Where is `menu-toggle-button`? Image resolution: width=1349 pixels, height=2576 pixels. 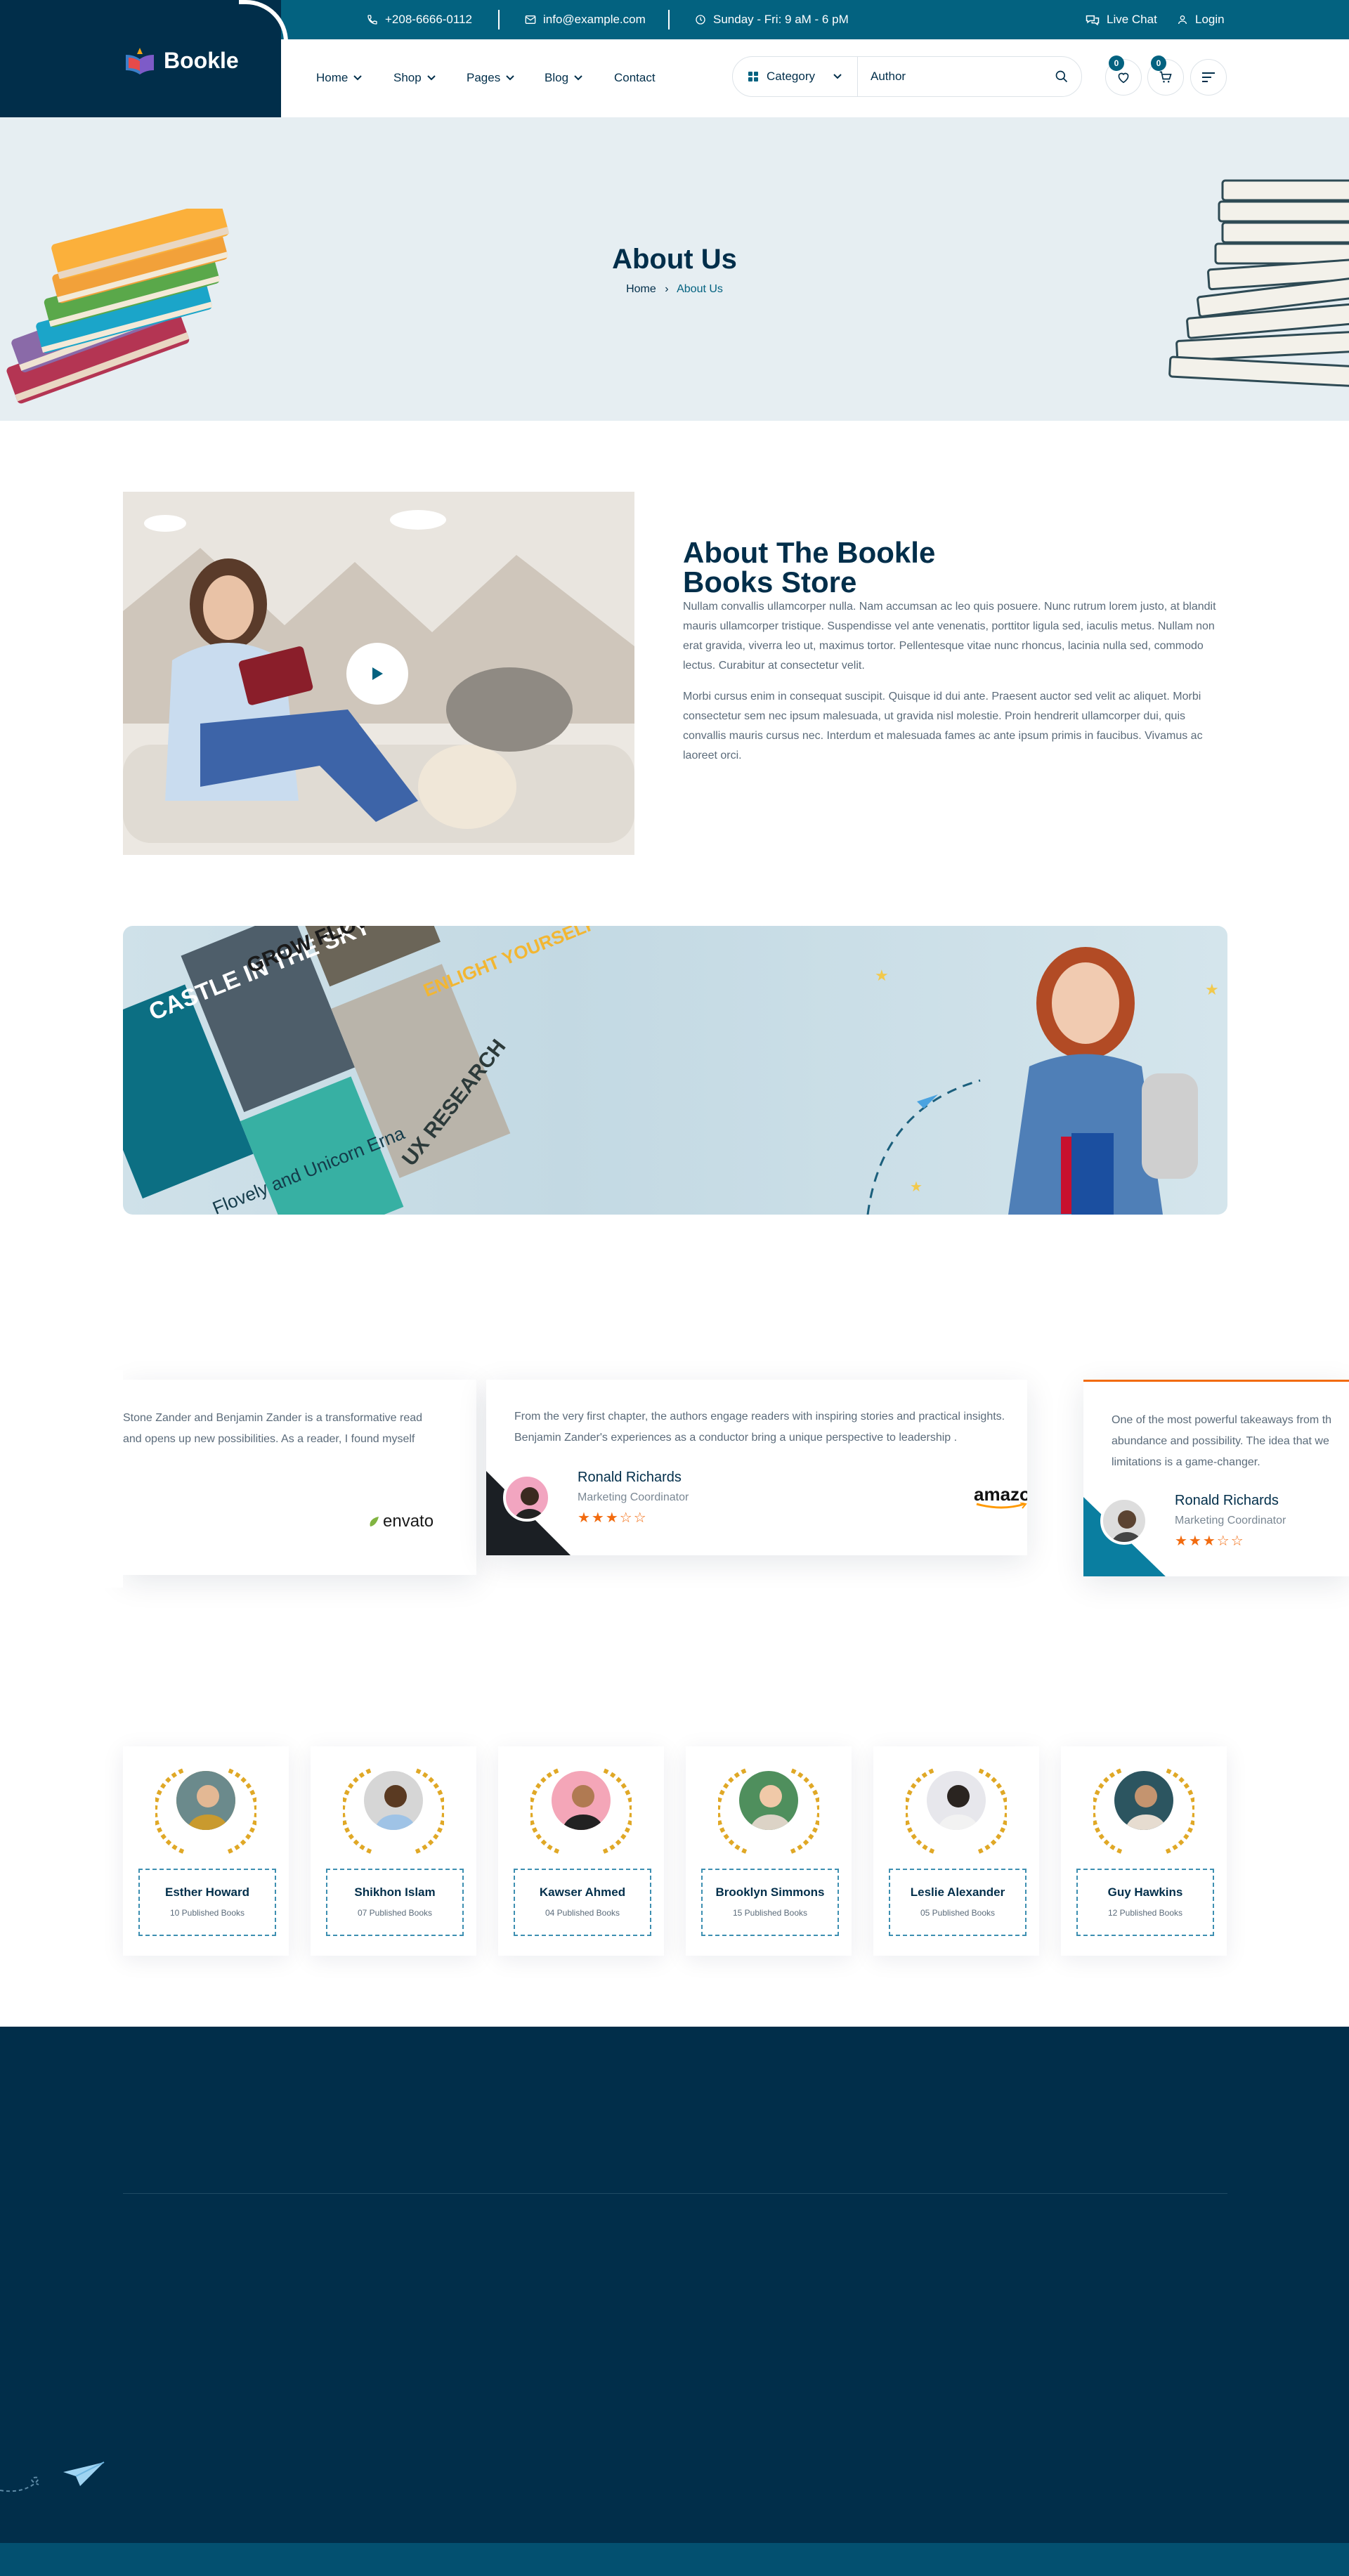
menu-toggle-button is located at coordinates (1208, 77).